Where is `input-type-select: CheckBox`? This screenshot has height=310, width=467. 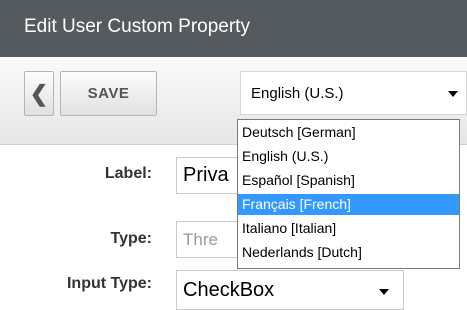
input-type-select: CheckBox is located at coordinates (290, 290).